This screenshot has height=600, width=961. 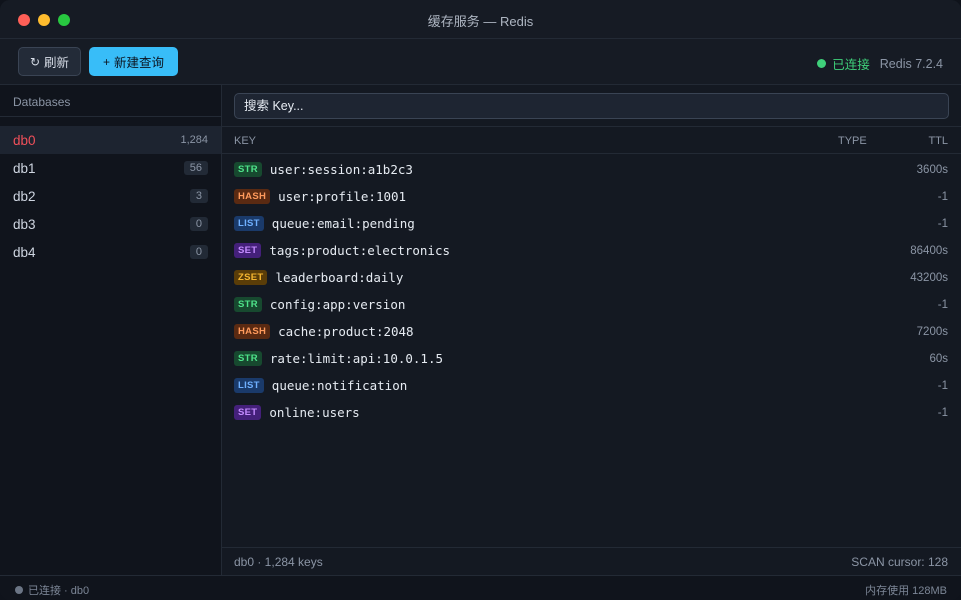 I want to click on key-name: queue:email:pending, so click(x=343, y=223).